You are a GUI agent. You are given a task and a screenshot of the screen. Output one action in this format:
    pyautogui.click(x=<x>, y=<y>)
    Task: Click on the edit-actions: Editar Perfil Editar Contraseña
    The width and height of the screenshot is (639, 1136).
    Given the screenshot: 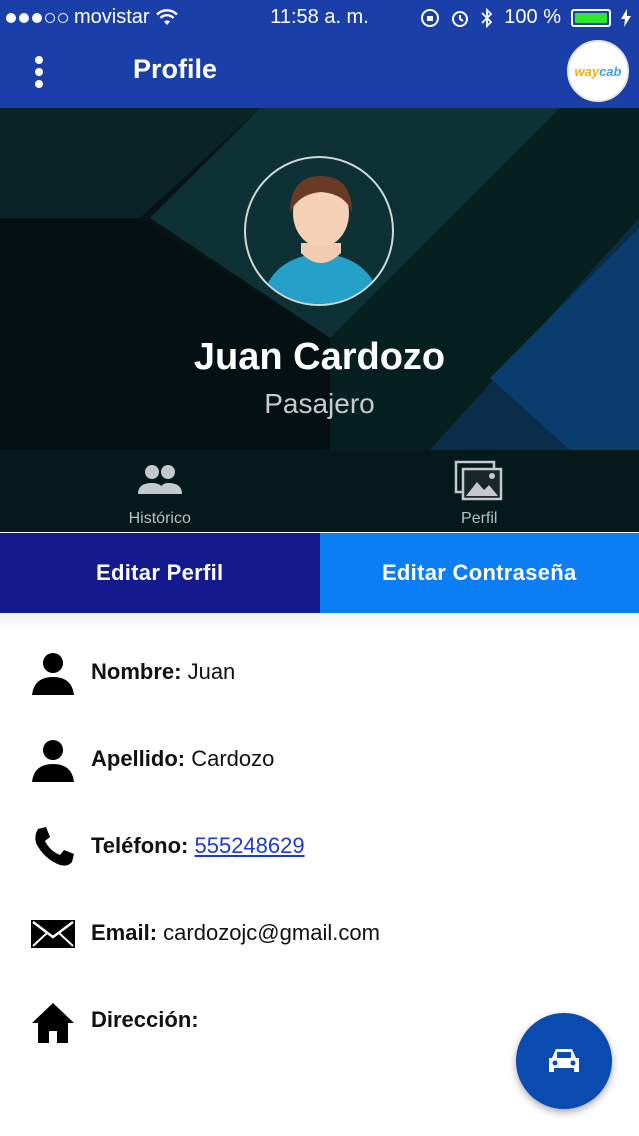 What is the action you would take?
    pyautogui.click(x=319, y=573)
    